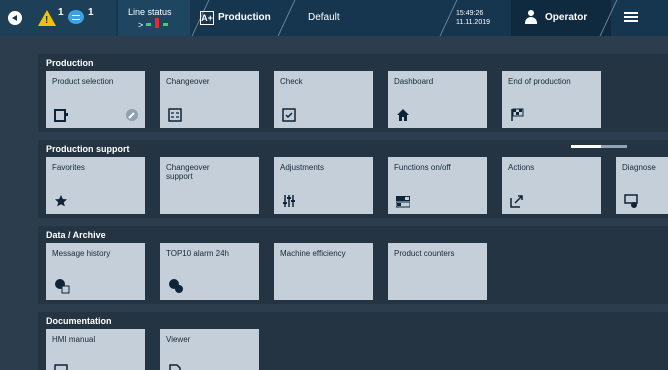 Image resolution: width=668 pixels, height=370 pixels. I want to click on tile-adjustments: Adjustments, so click(323, 185).